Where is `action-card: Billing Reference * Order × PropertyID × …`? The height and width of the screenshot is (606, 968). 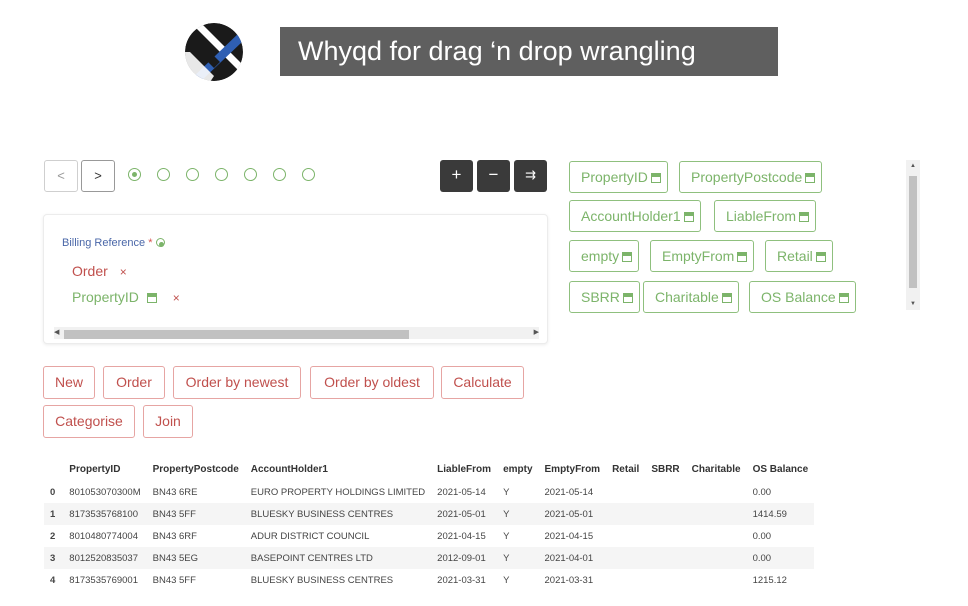 action-card: Billing Reference * Order × PropertyID × … is located at coordinates (295, 279).